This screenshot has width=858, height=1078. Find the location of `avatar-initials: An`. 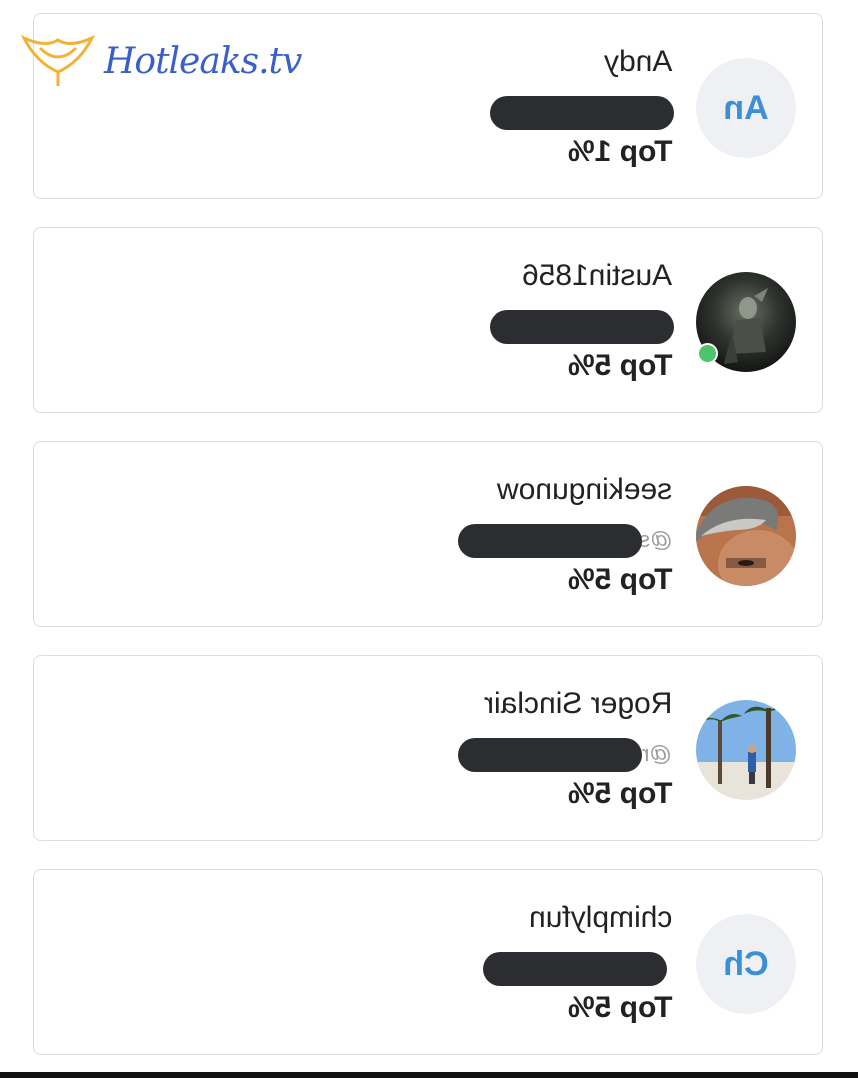

avatar-initials: An is located at coordinates (746, 108).